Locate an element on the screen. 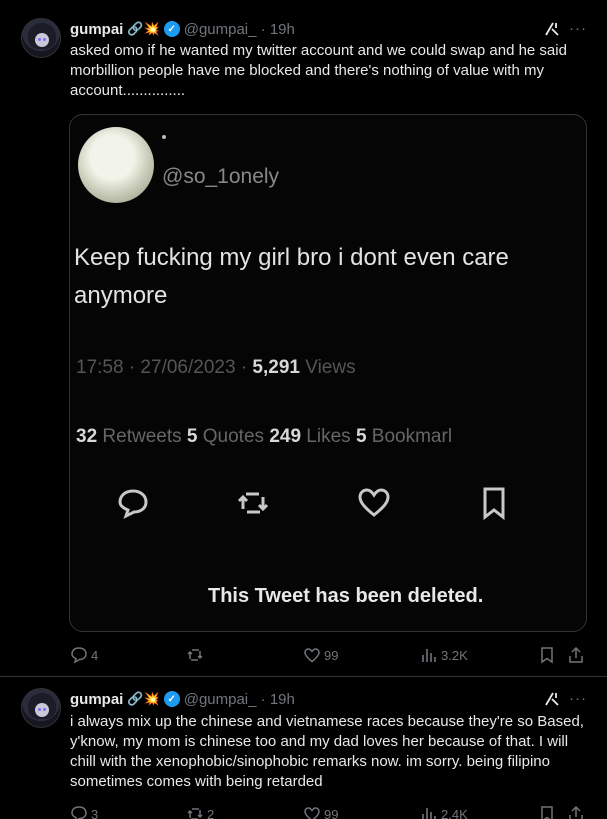 Image resolution: width=607 pixels, height=819 pixels. tweet-actions: 3 2 99 2.4K is located at coordinates (330, 811).